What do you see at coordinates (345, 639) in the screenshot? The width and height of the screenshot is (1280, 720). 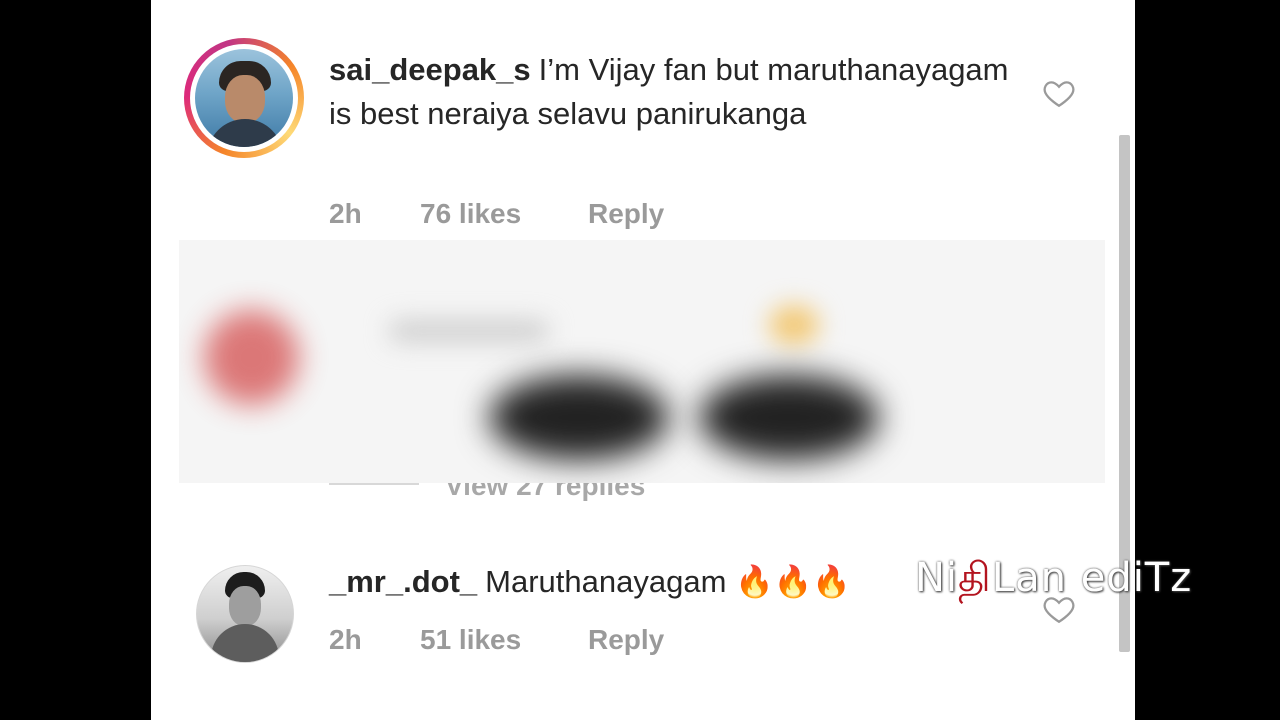 I see `comment-2-time: 2h` at bounding box center [345, 639].